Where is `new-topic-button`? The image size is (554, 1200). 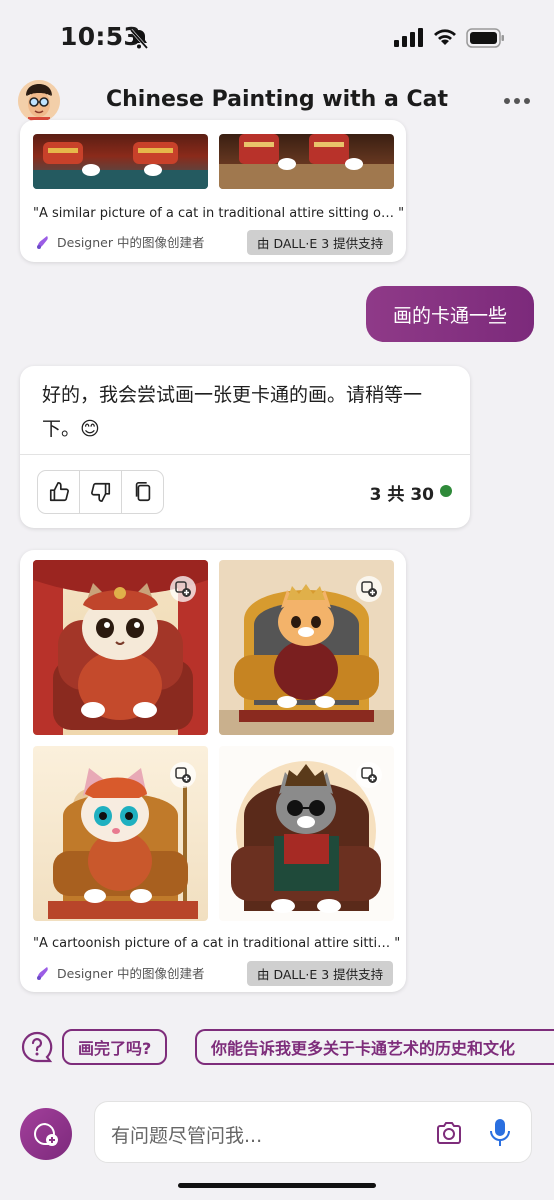
new-topic-button is located at coordinates (46, 1134).